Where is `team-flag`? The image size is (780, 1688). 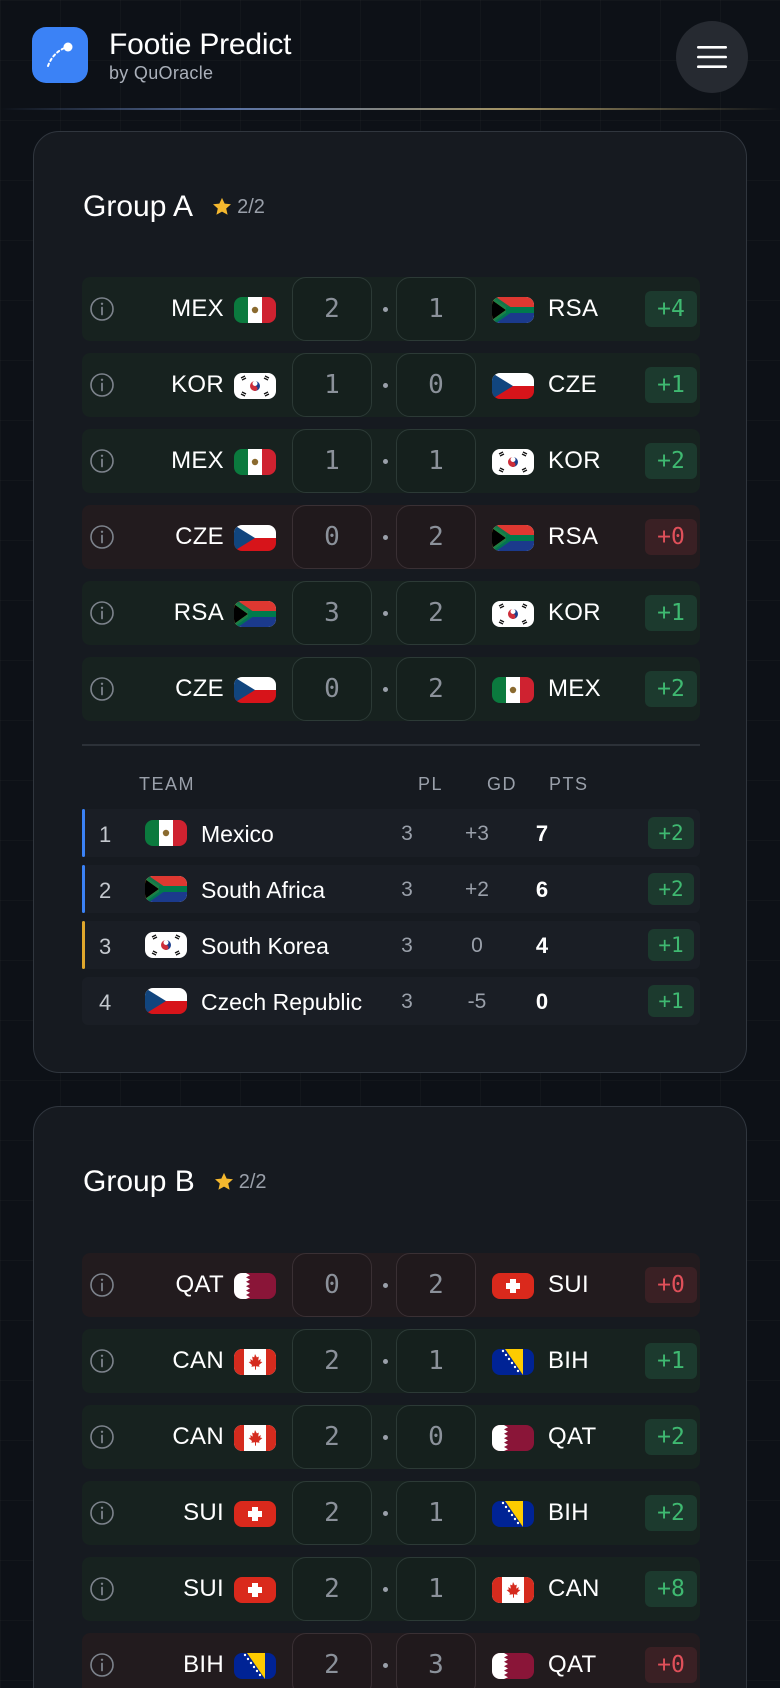
team-flag is located at coordinates (166, 1001).